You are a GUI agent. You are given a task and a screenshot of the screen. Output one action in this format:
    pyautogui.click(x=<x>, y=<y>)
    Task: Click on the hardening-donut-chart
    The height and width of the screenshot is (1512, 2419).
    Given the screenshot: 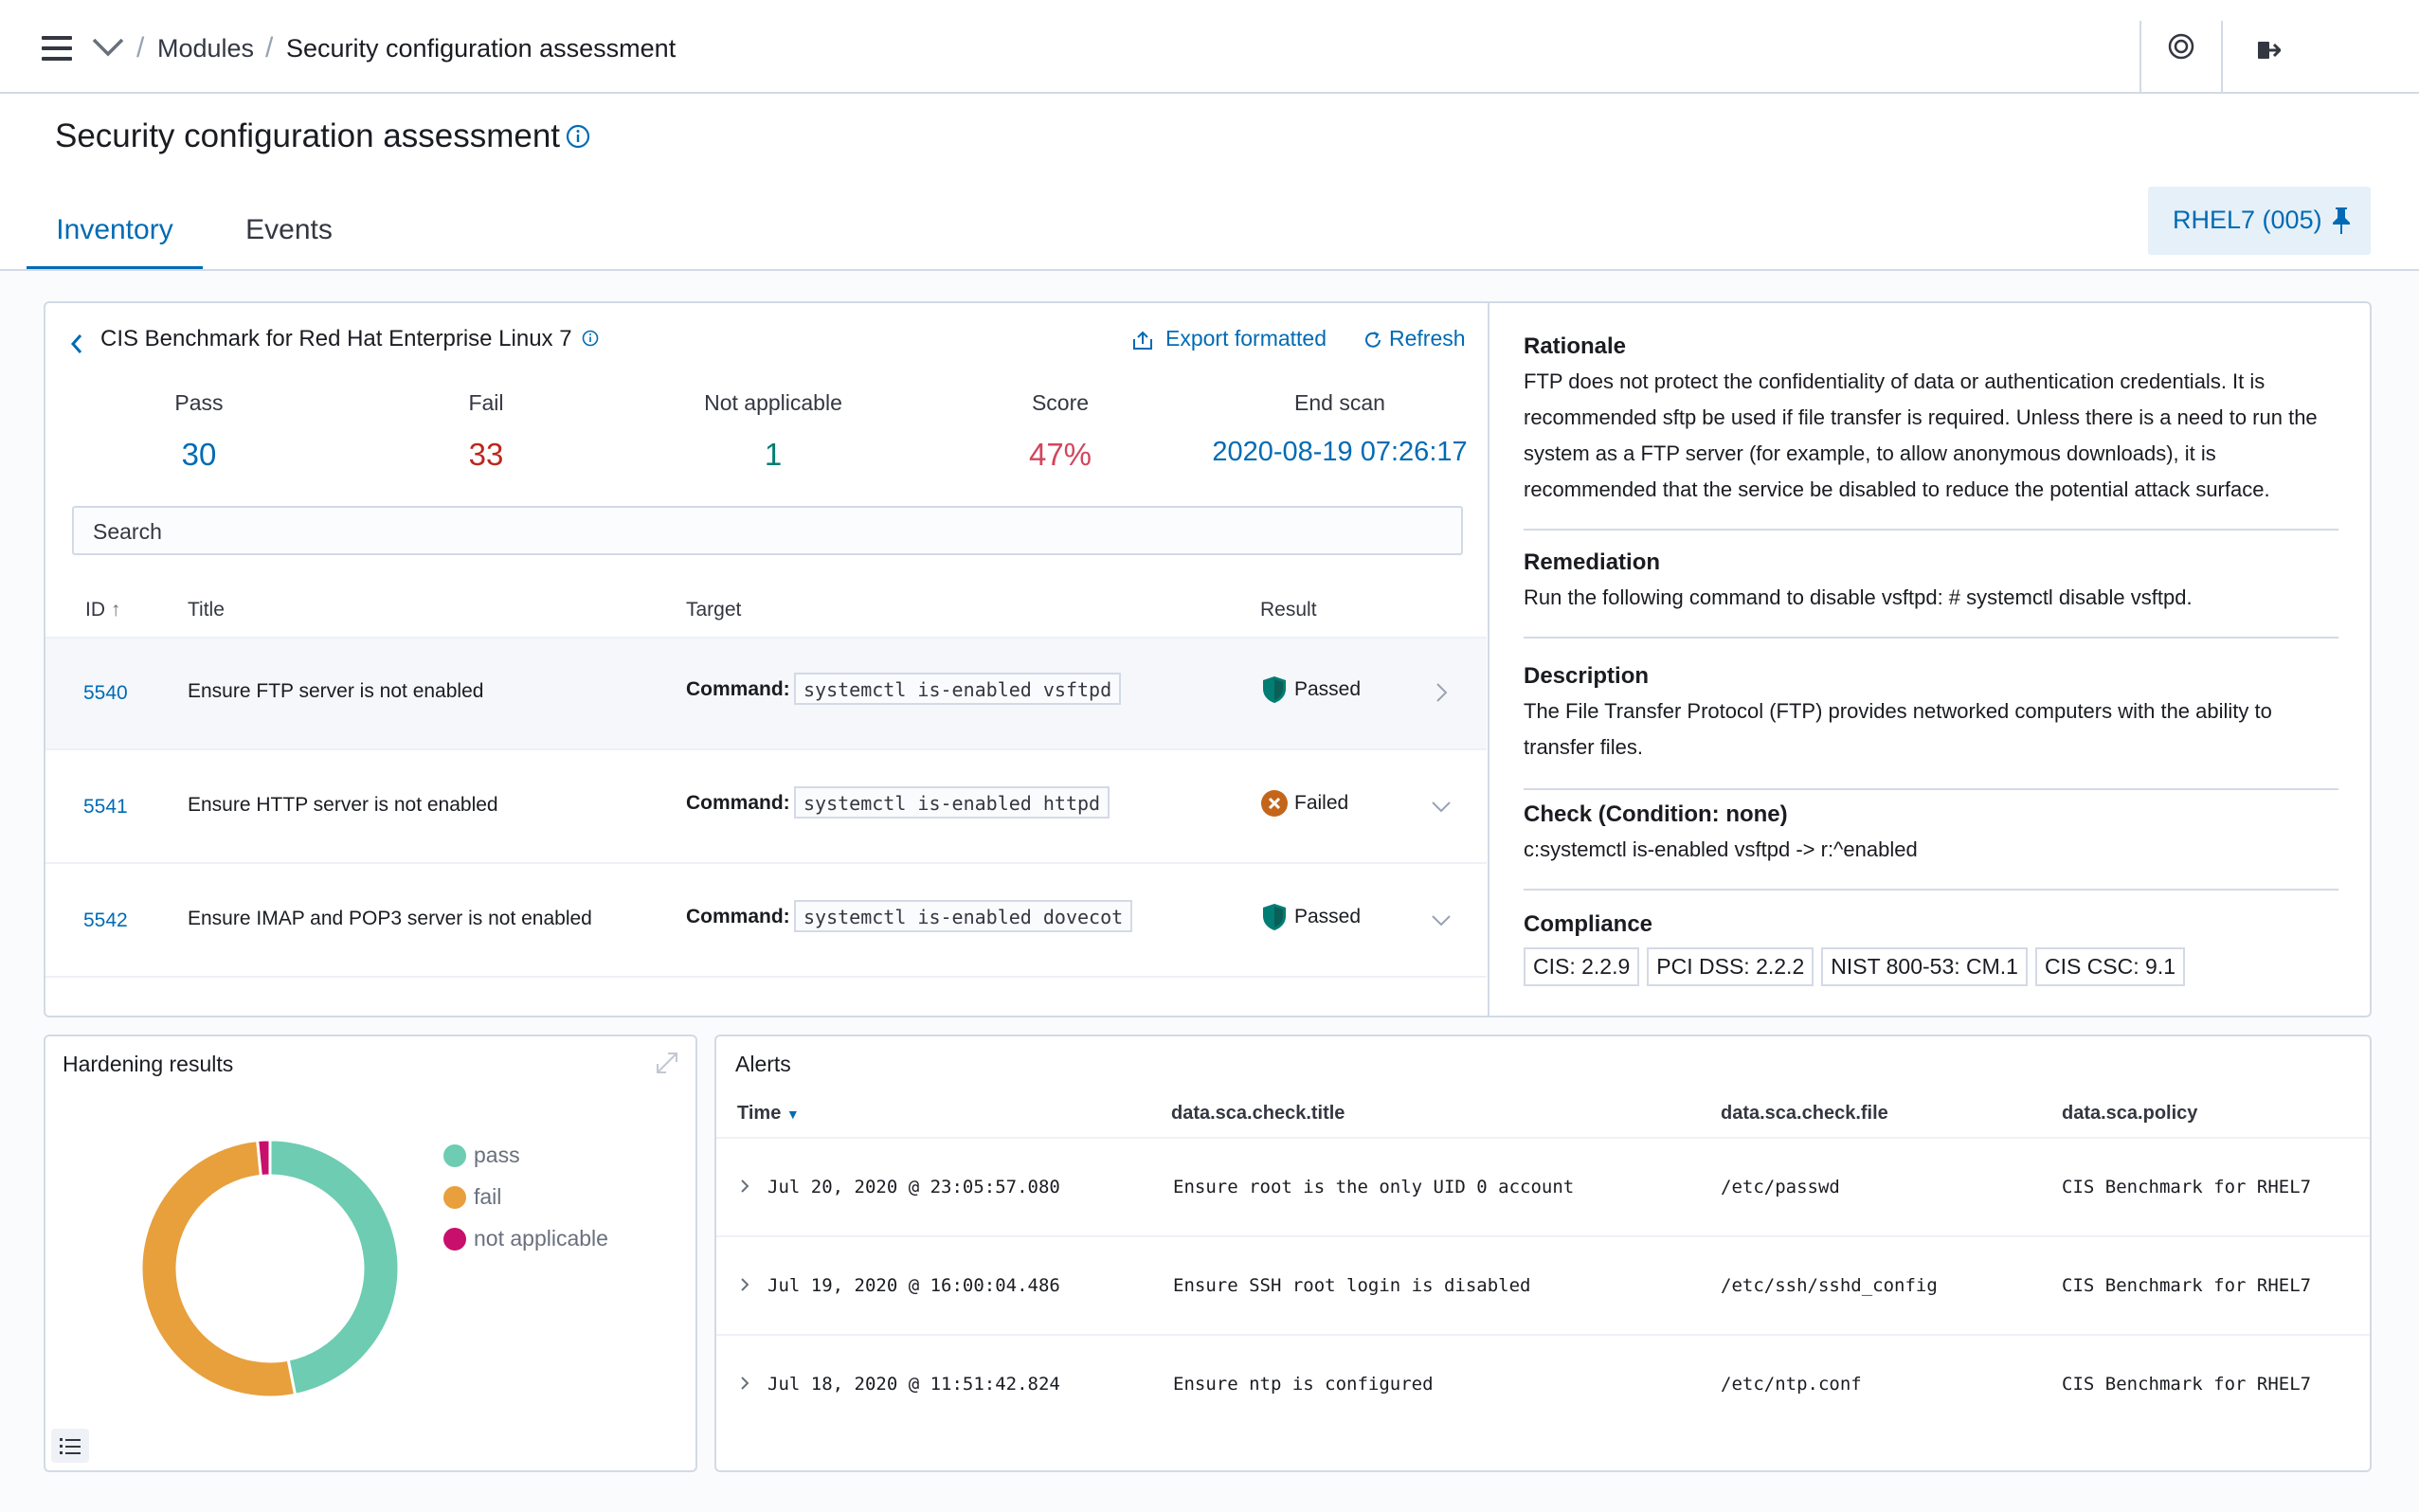 What is the action you would take?
    pyautogui.click(x=270, y=1268)
    